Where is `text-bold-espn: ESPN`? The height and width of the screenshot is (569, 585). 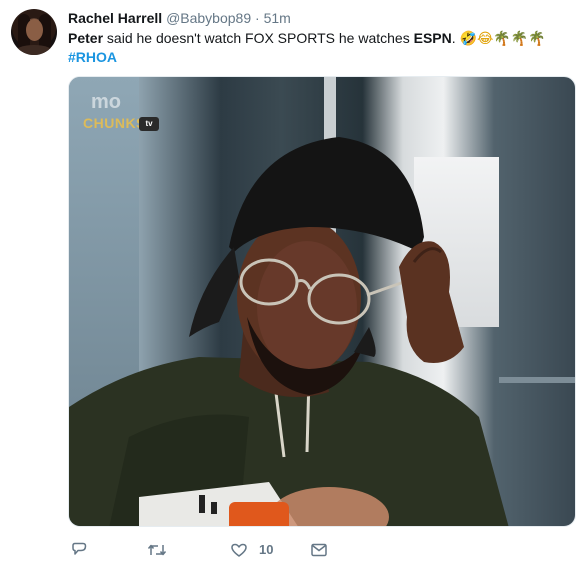
text-bold-espn: ESPN is located at coordinates (432, 38).